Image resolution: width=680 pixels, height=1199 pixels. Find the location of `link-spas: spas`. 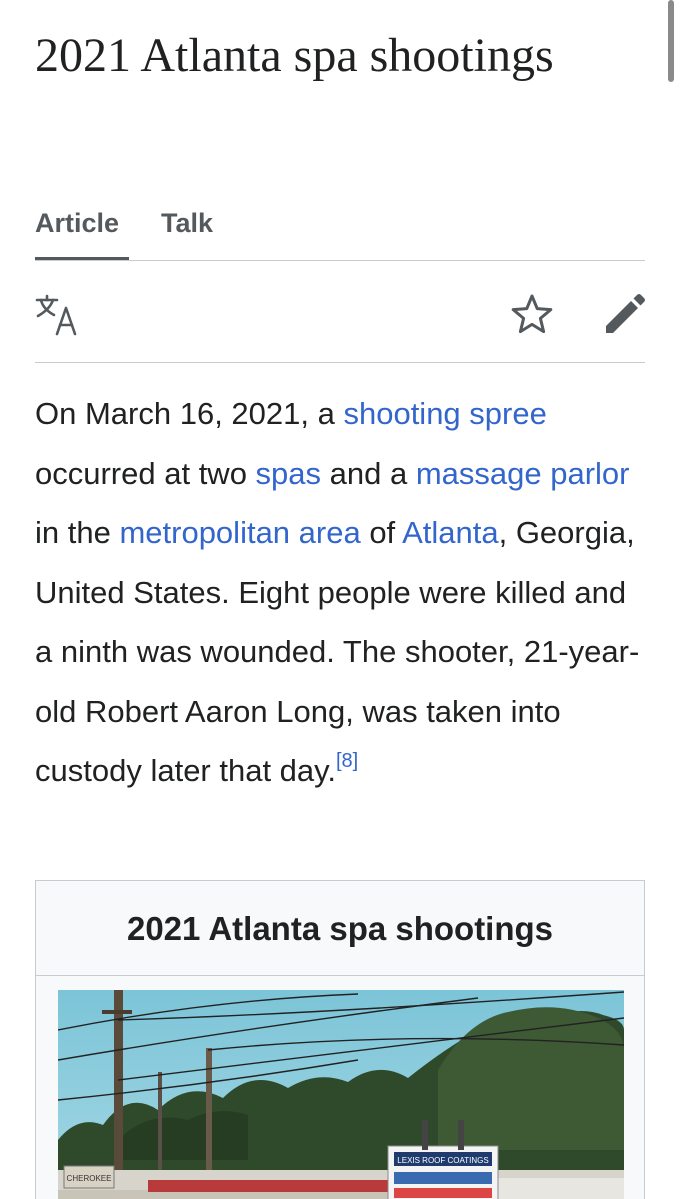

link-spas: spas is located at coordinates (288, 473).